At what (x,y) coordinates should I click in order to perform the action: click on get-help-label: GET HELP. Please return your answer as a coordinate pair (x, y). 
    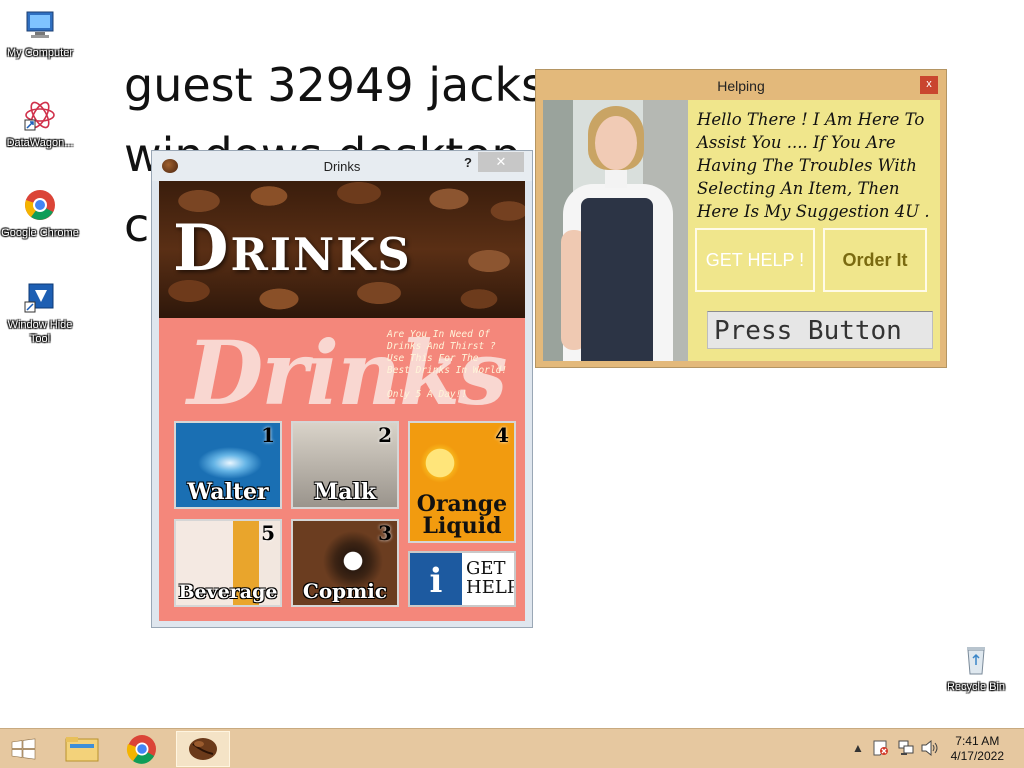
    Looking at the image, I should click on (491, 578).